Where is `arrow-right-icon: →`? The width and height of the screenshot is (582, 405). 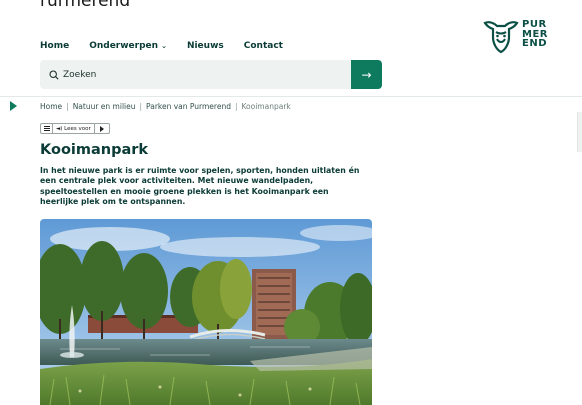 arrow-right-icon: → is located at coordinates (366, 74).